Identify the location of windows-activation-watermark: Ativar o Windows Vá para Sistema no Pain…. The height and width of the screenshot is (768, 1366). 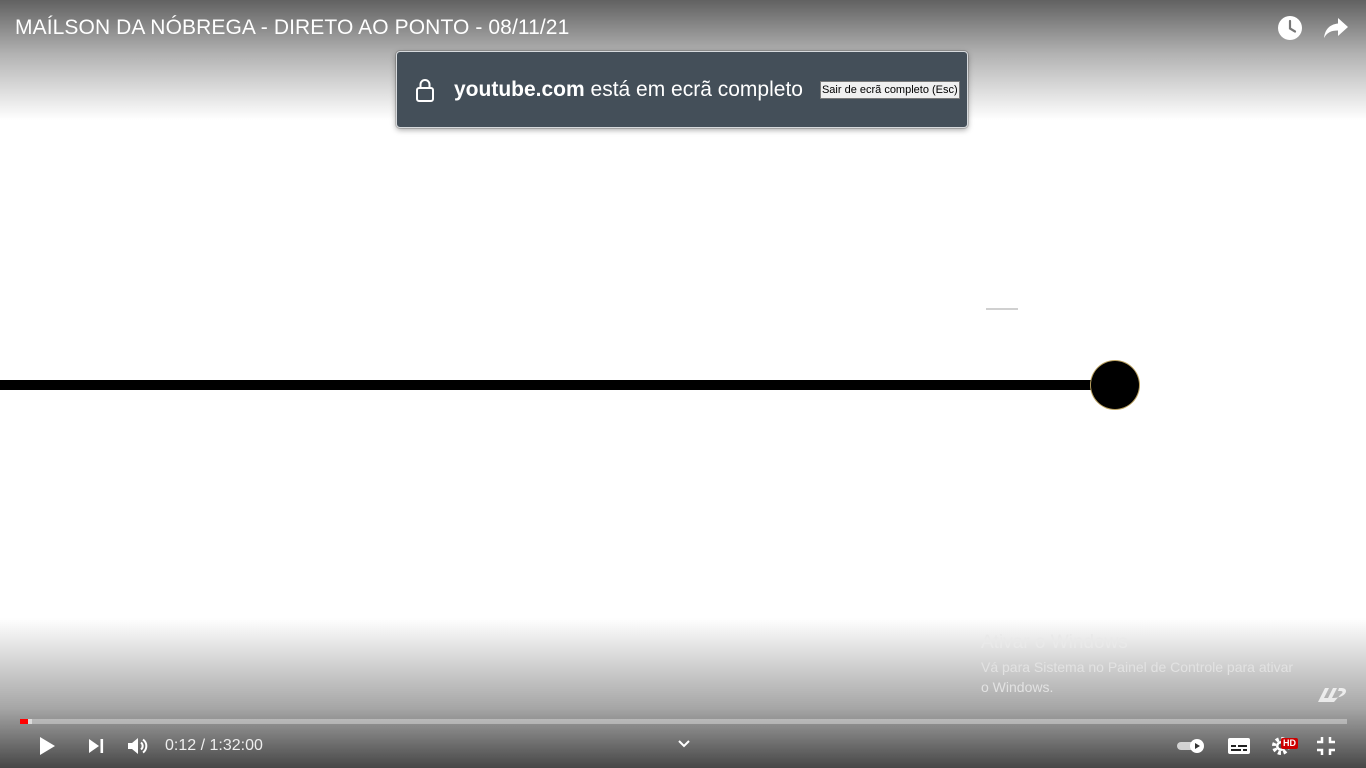
(1151, 664).